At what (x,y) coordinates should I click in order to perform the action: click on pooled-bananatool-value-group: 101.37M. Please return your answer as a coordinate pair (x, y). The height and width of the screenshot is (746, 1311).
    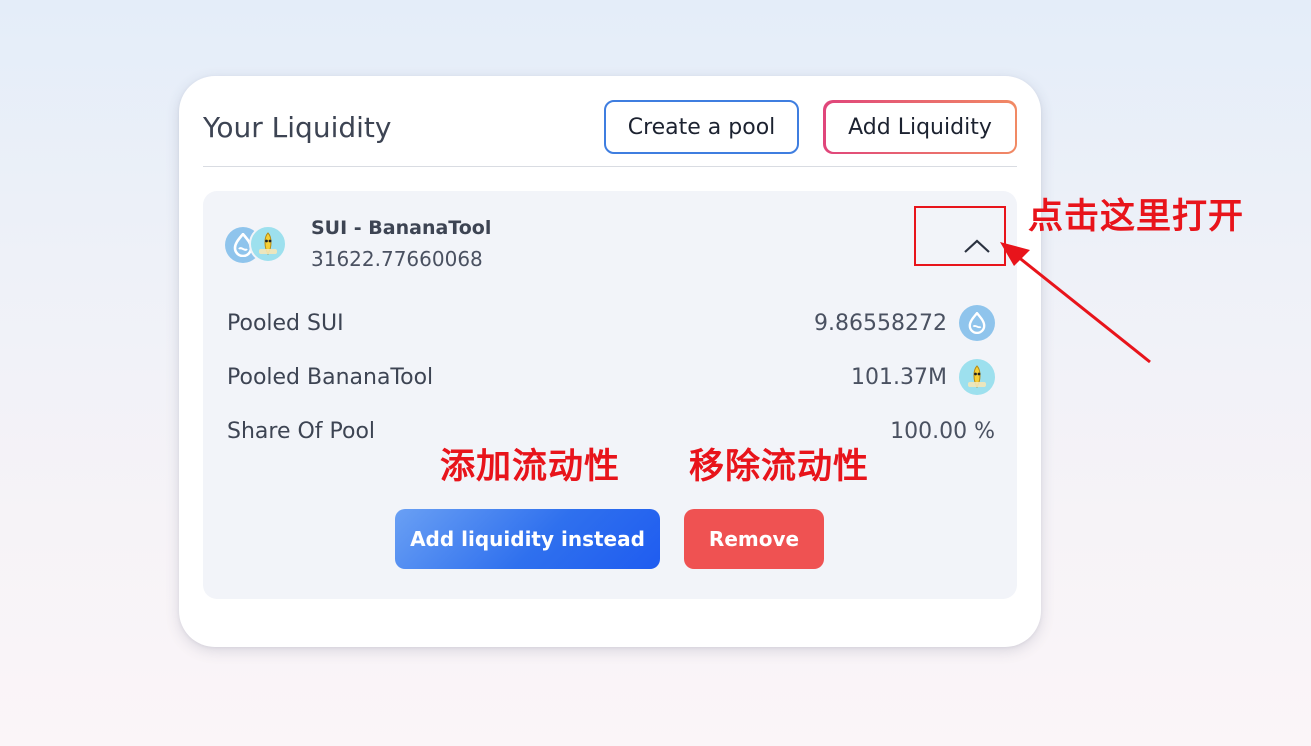
    Looking at the image, I should click on (923, 377).